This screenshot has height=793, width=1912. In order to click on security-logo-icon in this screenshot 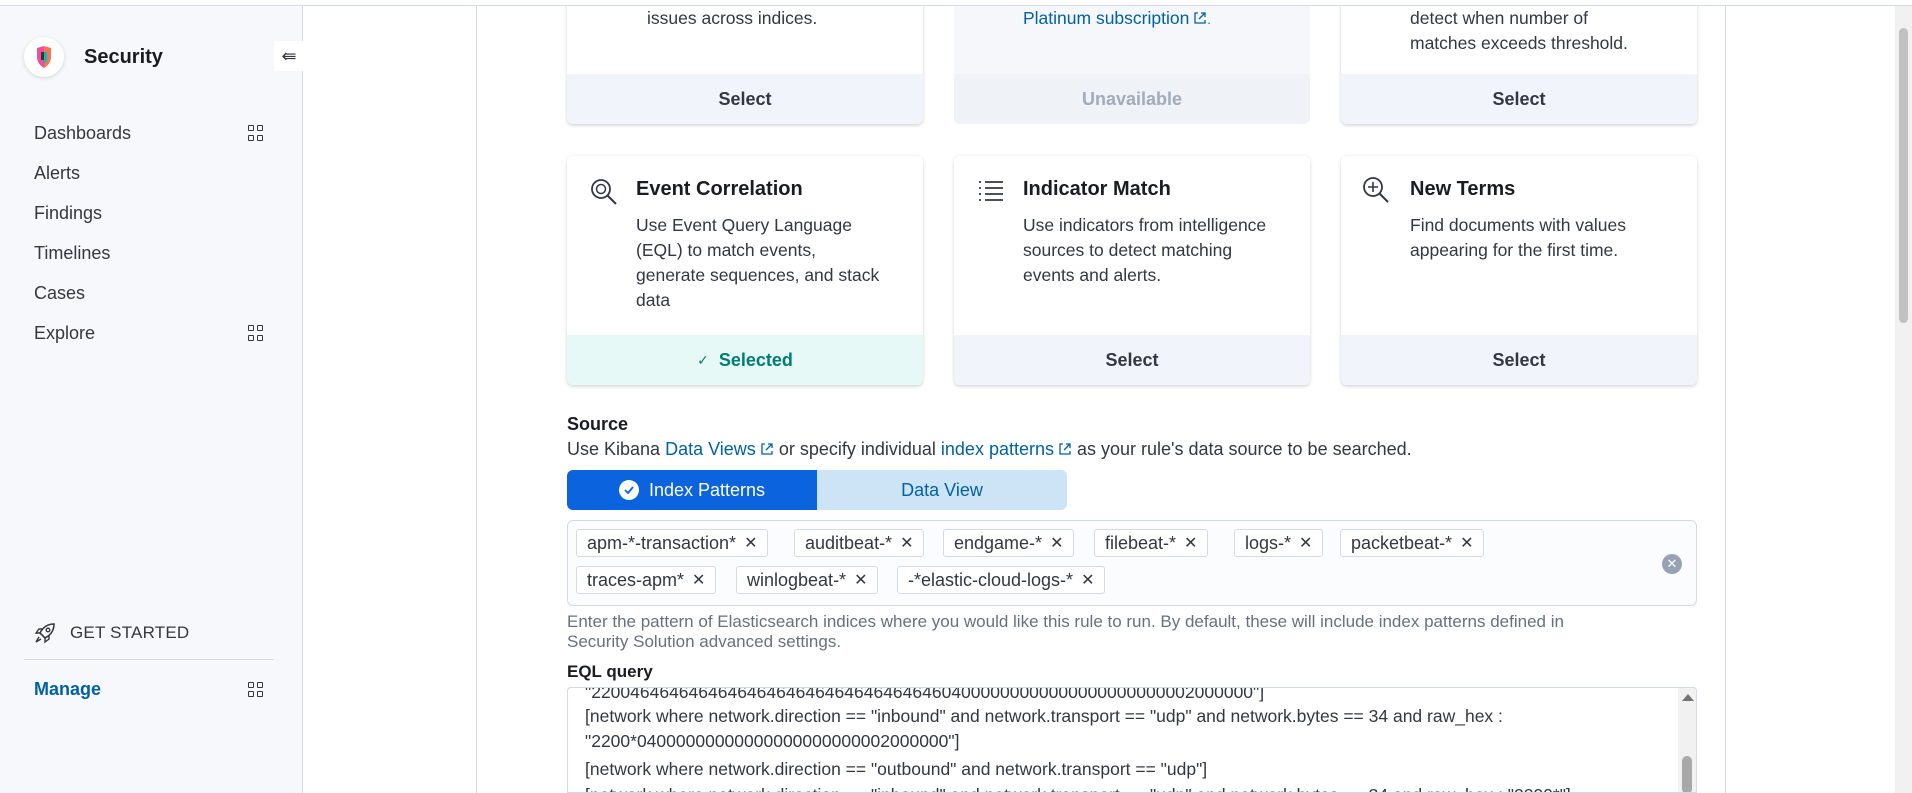, I will do `click(44, 57)`.